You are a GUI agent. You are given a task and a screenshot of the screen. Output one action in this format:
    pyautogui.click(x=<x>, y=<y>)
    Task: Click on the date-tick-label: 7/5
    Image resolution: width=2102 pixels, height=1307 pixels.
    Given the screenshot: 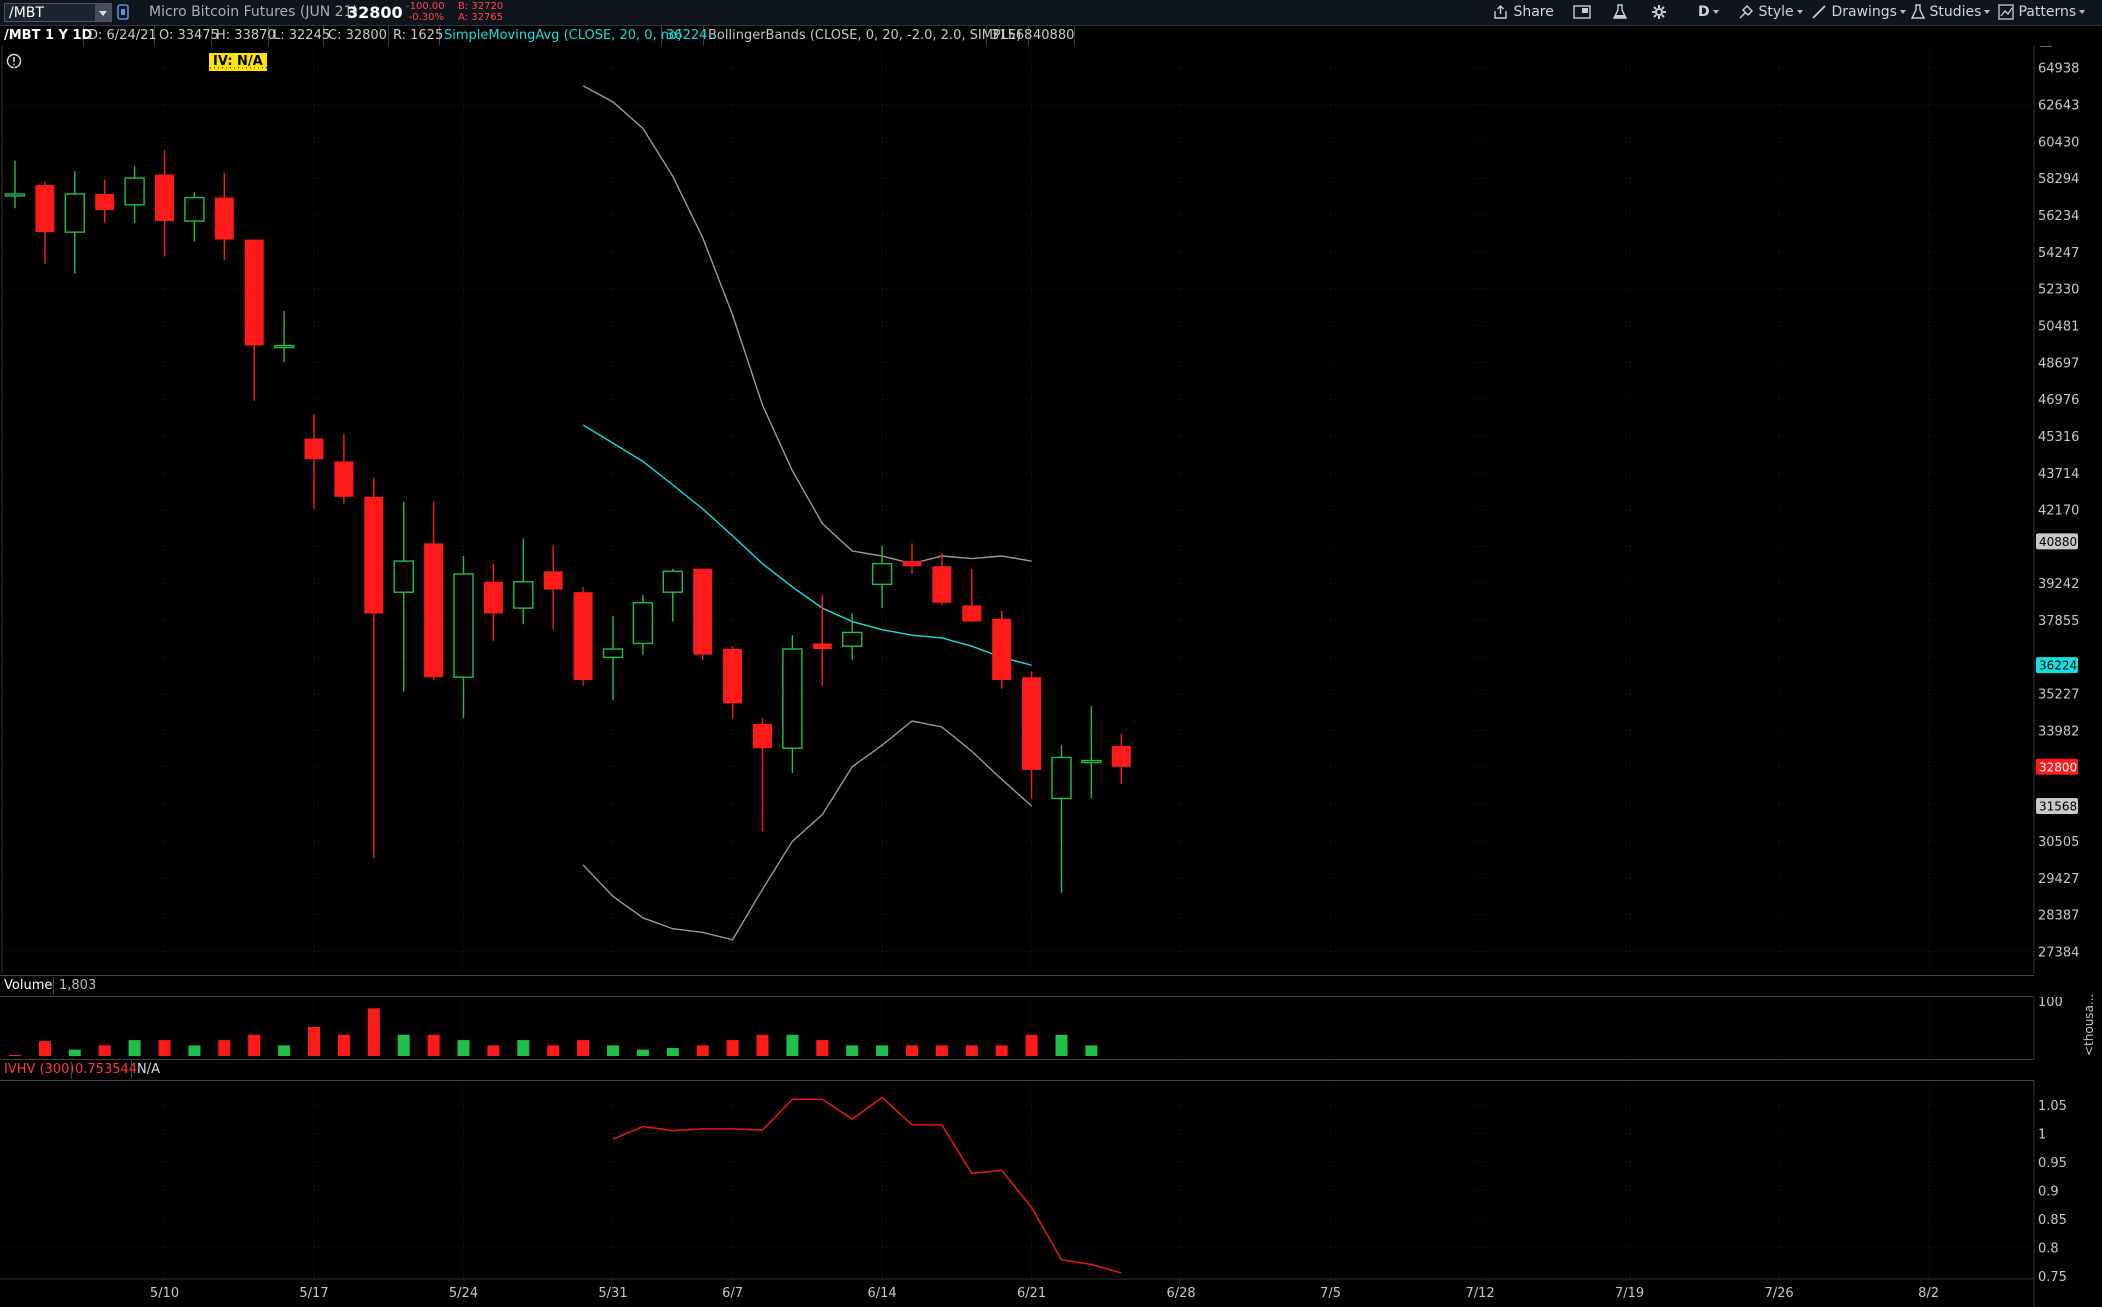 What is the action you would take?
    pyautogui.click(x=1330, y=1293)
    